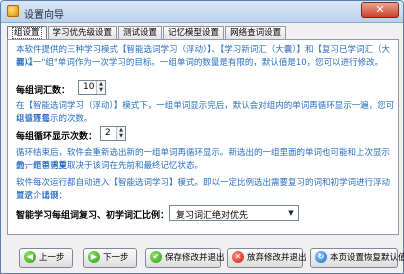 The image size is (404, 274). Describe the element at coordinates (238, 256) in the screenshot. I see `cancel-icon: ✕` at that location.